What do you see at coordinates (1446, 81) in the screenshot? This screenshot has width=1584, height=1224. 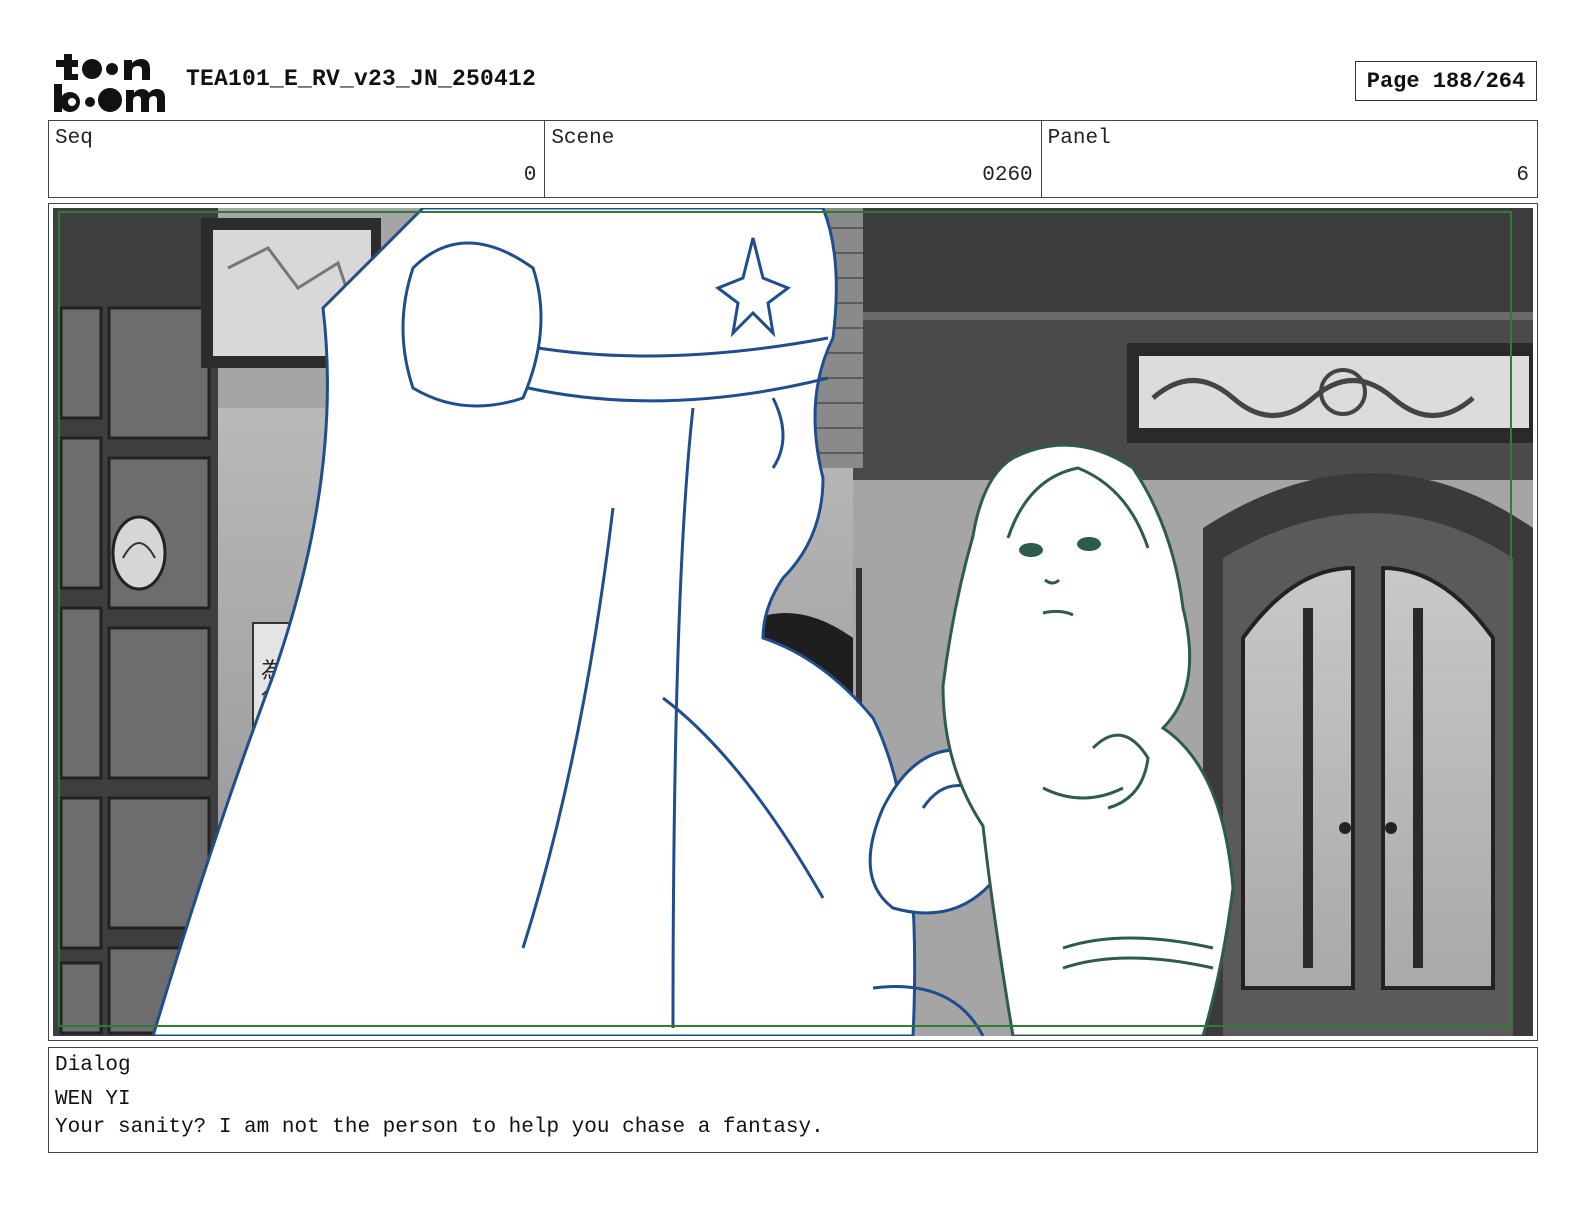 I see `page-counter: Page 188/264` at bounding box center [1446, 81].